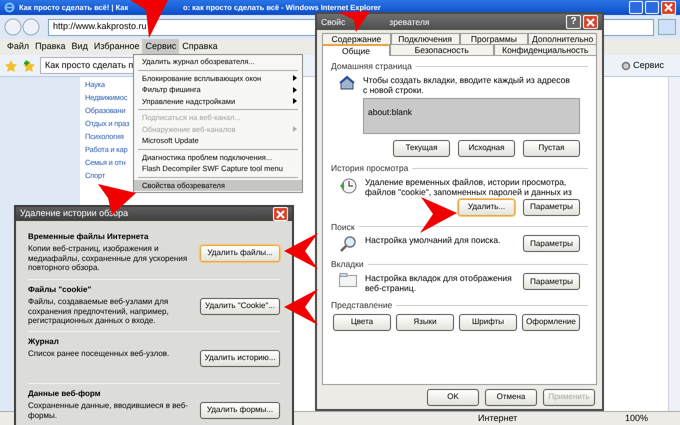 The image size is (680, 425). I want to click on help-text: Настройка вкладок для отображения веб-страниц., so click(439, 283).